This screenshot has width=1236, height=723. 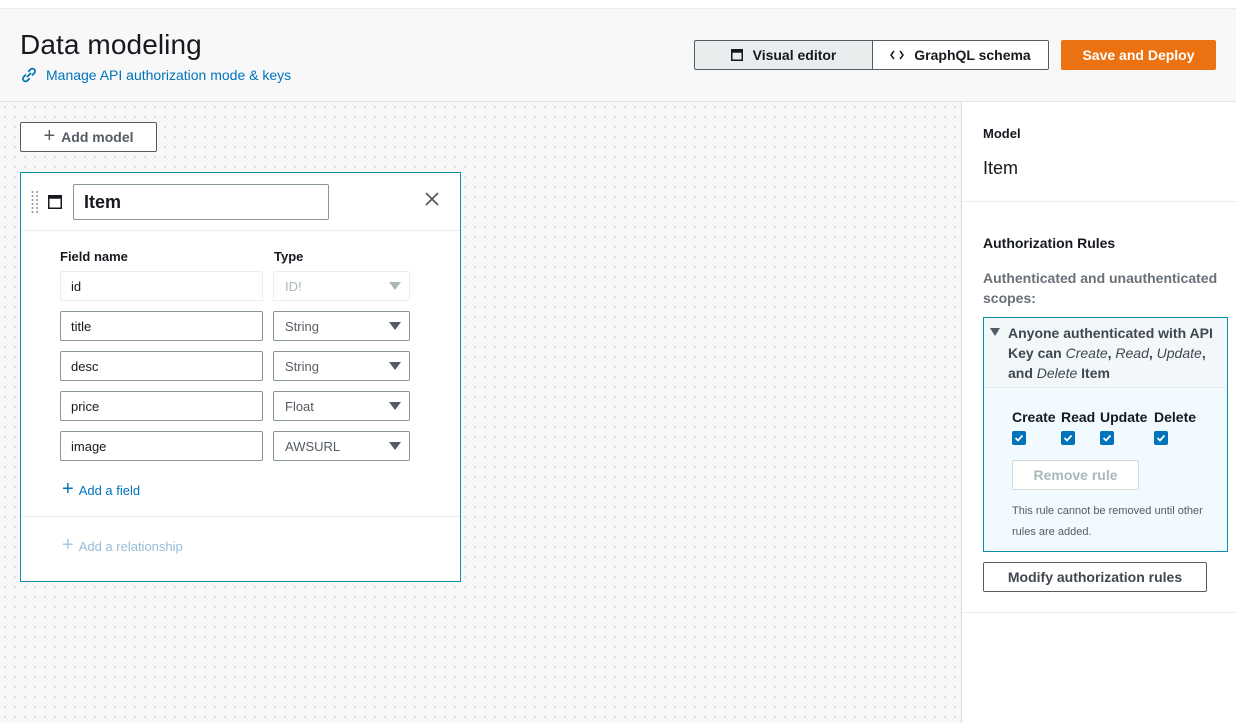 What do you see at coordinates (130, 546) in the screenshot?
I see `add-relationship-label: Add a relationship` at bounding box center [130, 546].